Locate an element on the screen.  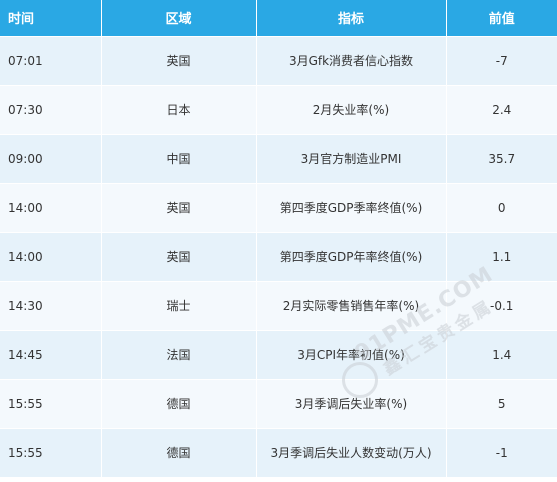
header-indicator: 指标 is located at coordinates (351, 18).